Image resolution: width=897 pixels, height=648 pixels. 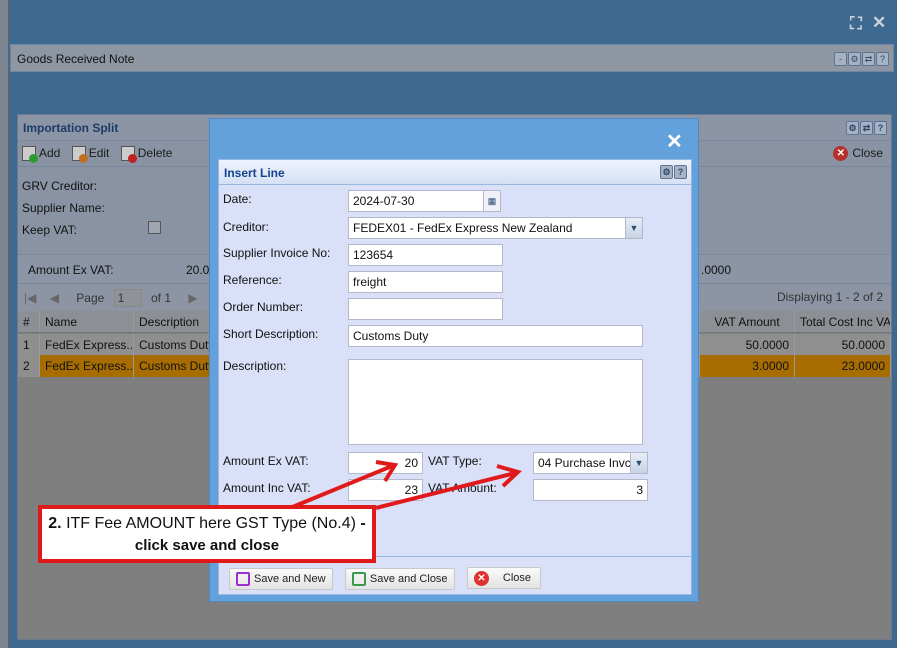 I want to click on callout-dash: -, so click(x=363, y=523).